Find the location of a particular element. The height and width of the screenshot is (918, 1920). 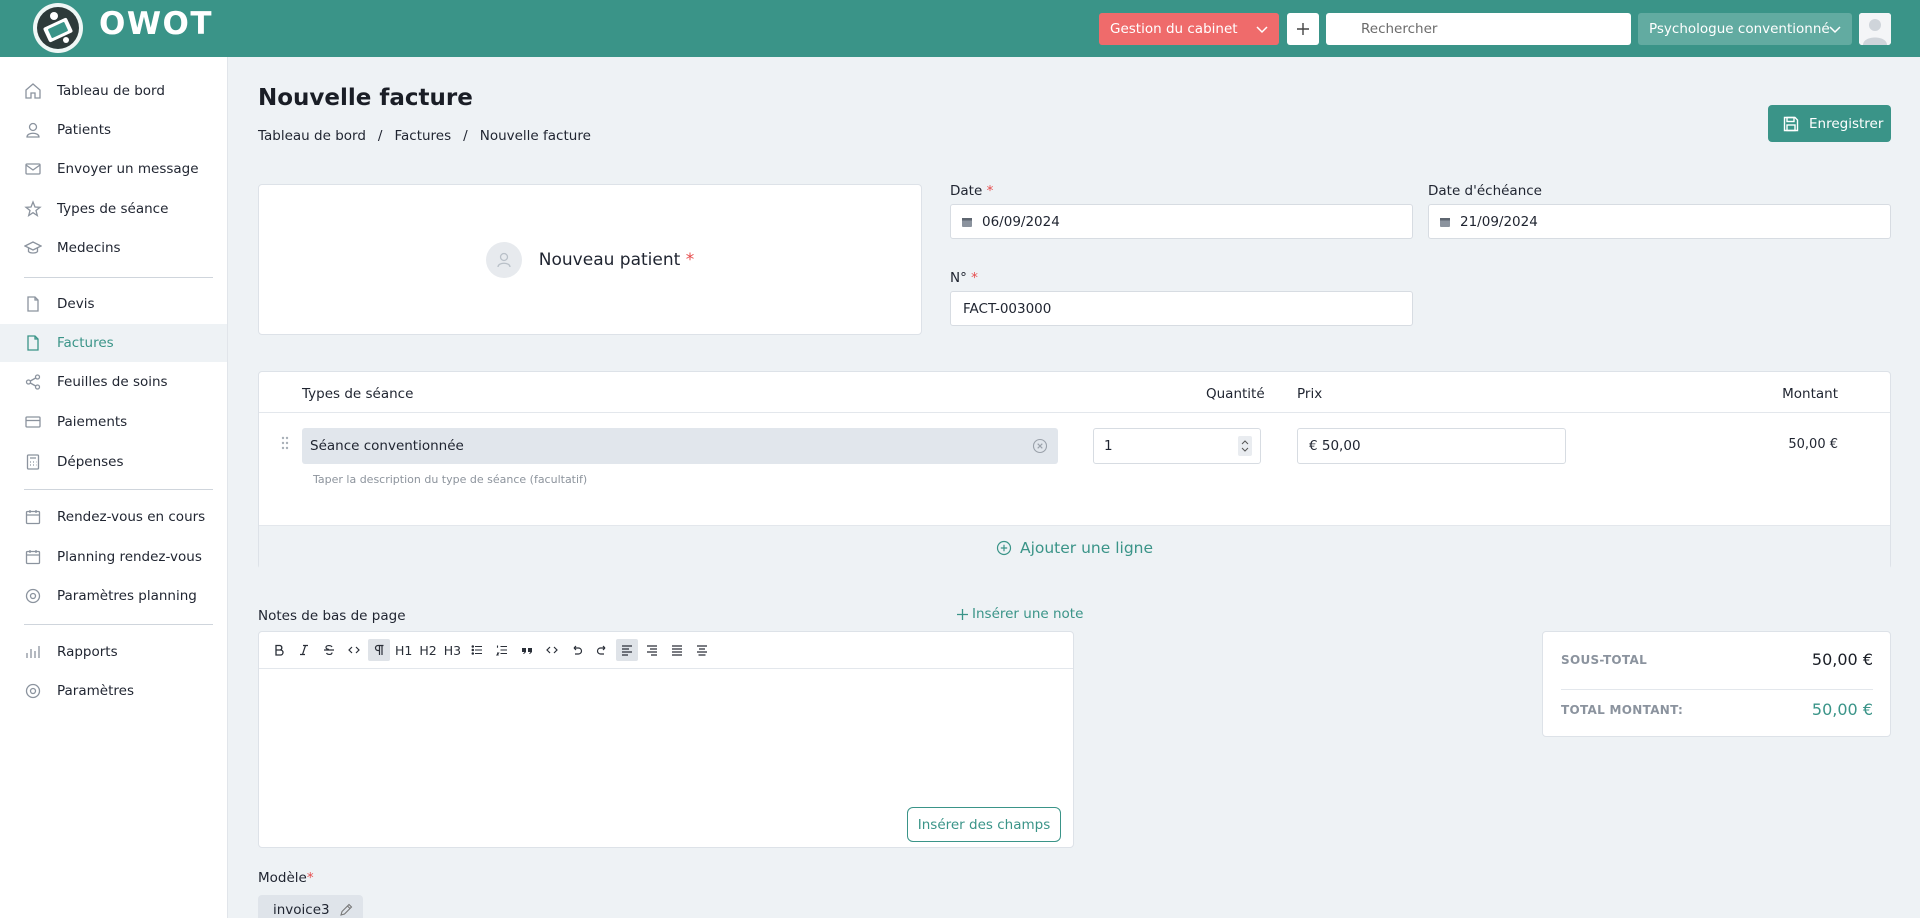

file-icon is located at coordinates (33, 304).